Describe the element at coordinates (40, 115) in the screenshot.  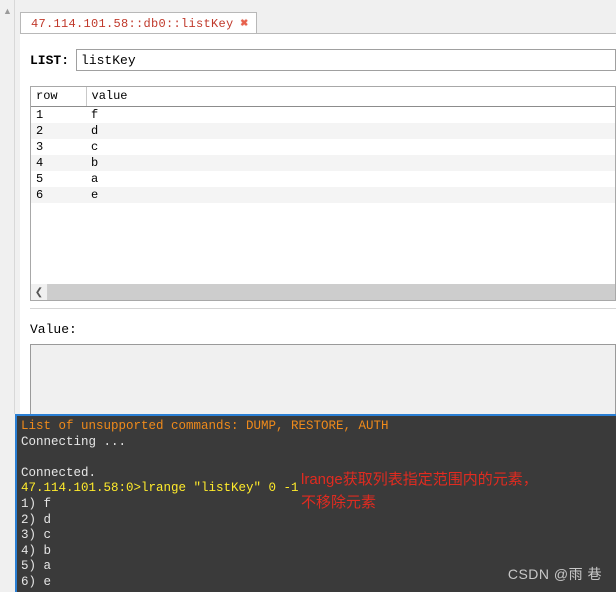
I see `cell-row: 1` at that location.